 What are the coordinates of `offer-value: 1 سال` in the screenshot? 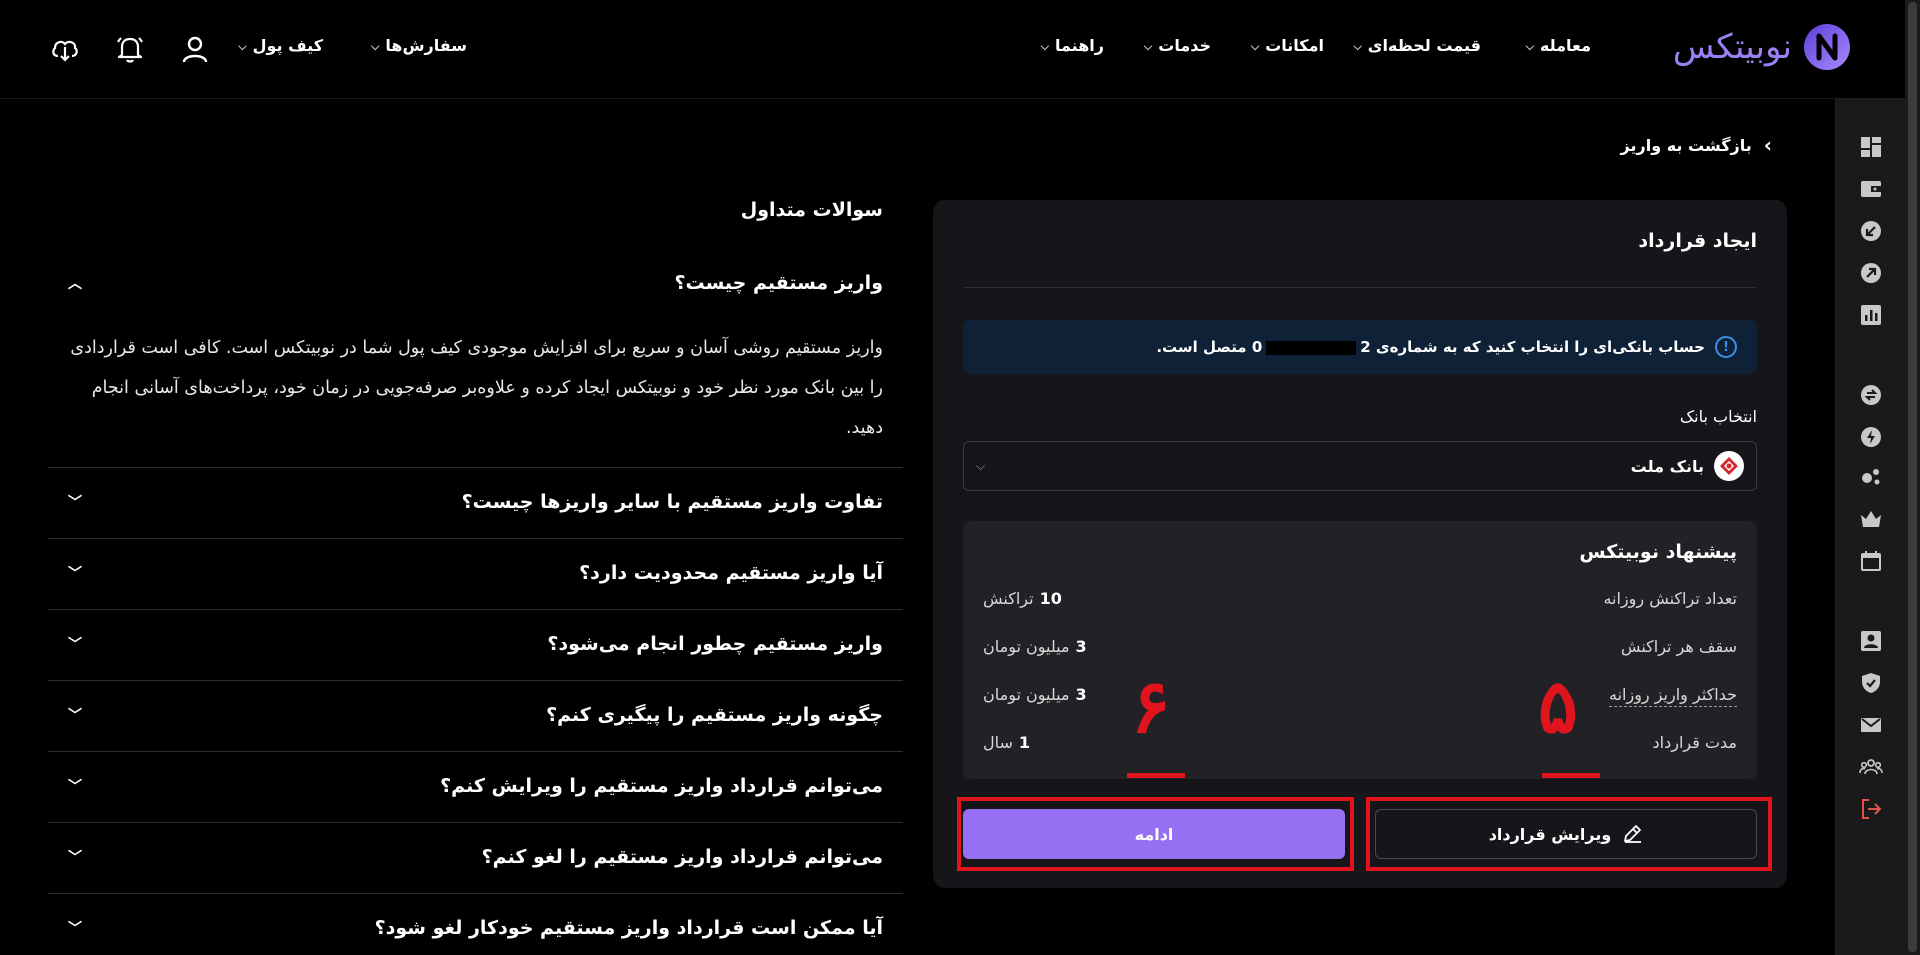 It's located at (1006, 742).